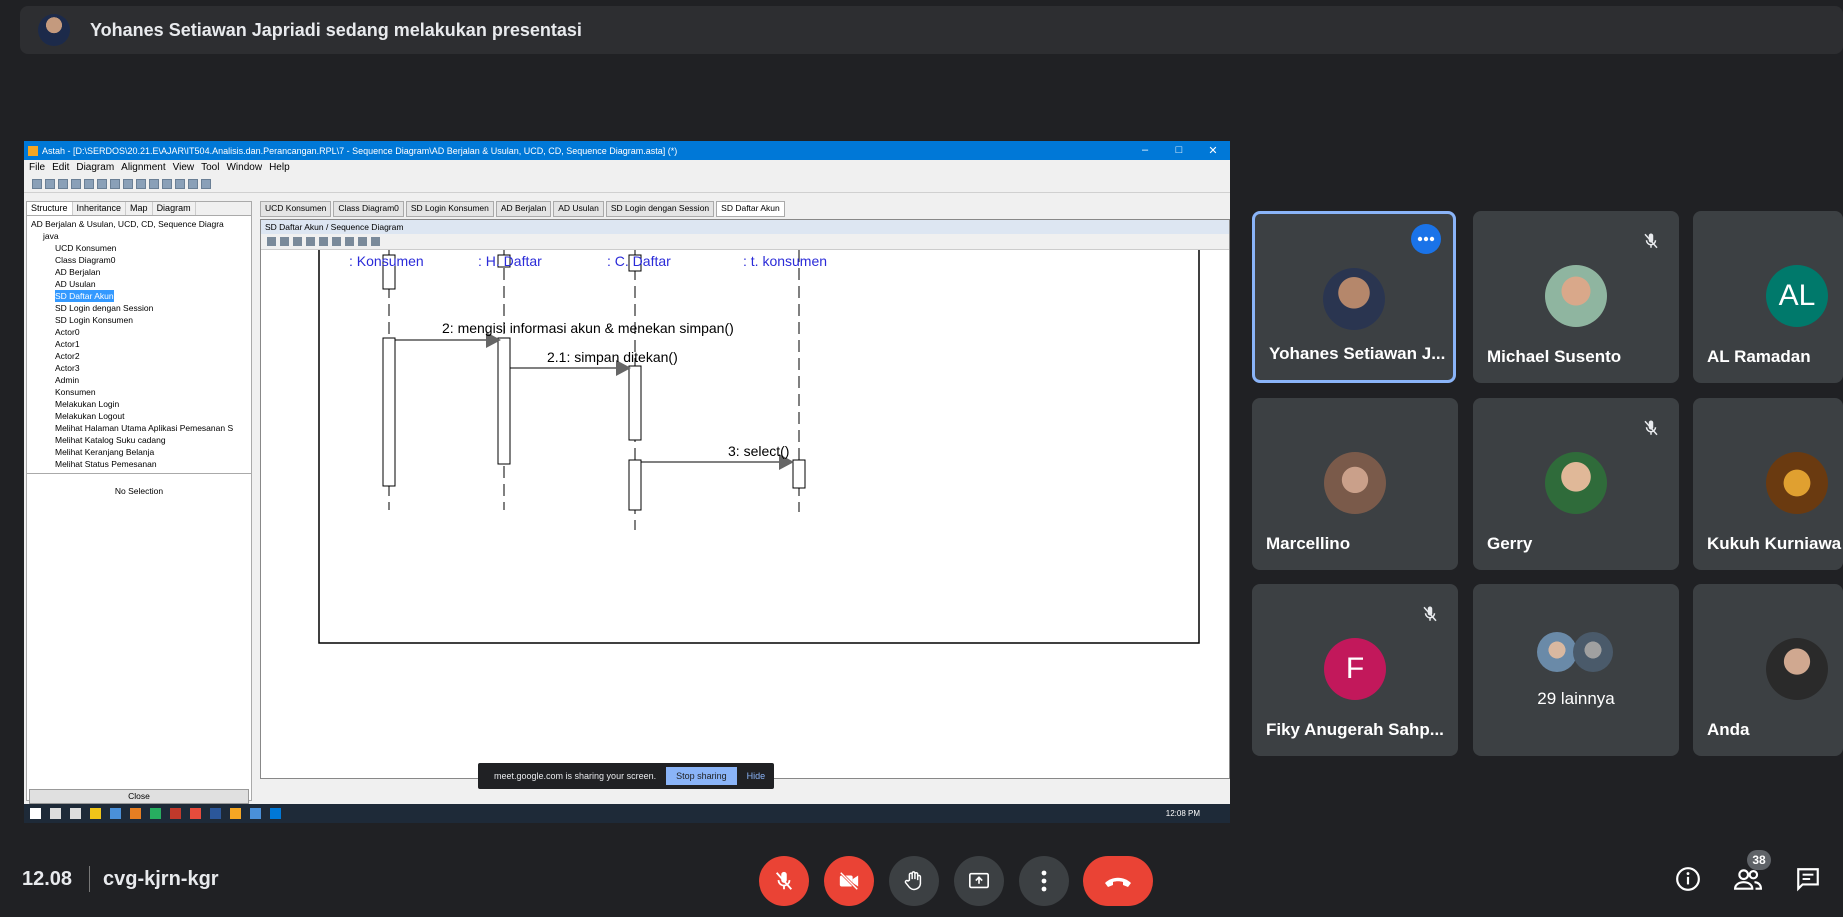 Image resolution: width=1843 pixels, height=917 pixels. I want to click on stop-sharing-button: Stop sharing, so click(701, 776).